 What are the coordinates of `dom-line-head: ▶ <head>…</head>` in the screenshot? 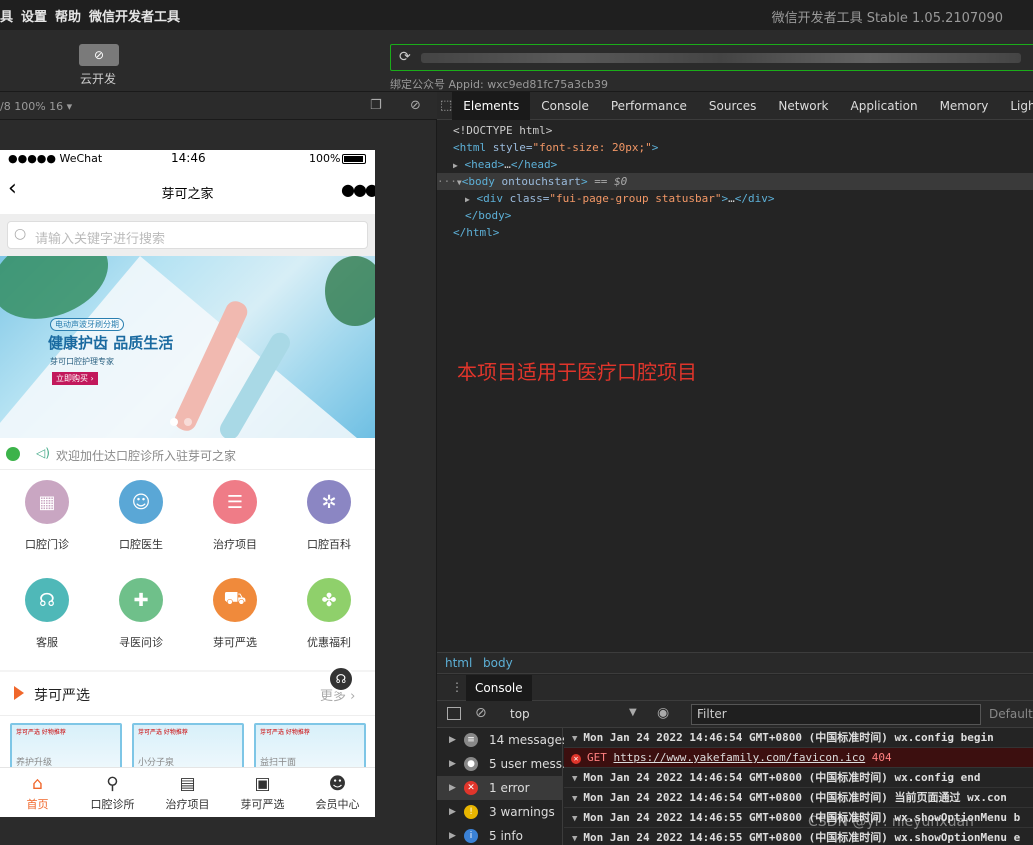 It's located at (505, 164).